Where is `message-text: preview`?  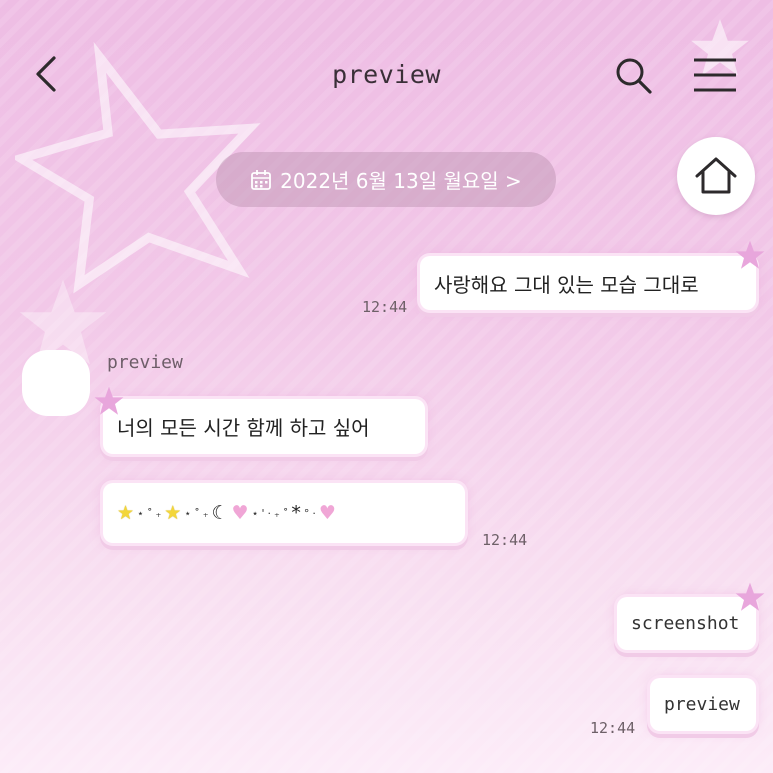 message-text: preview is located at coordinates (702, 704).